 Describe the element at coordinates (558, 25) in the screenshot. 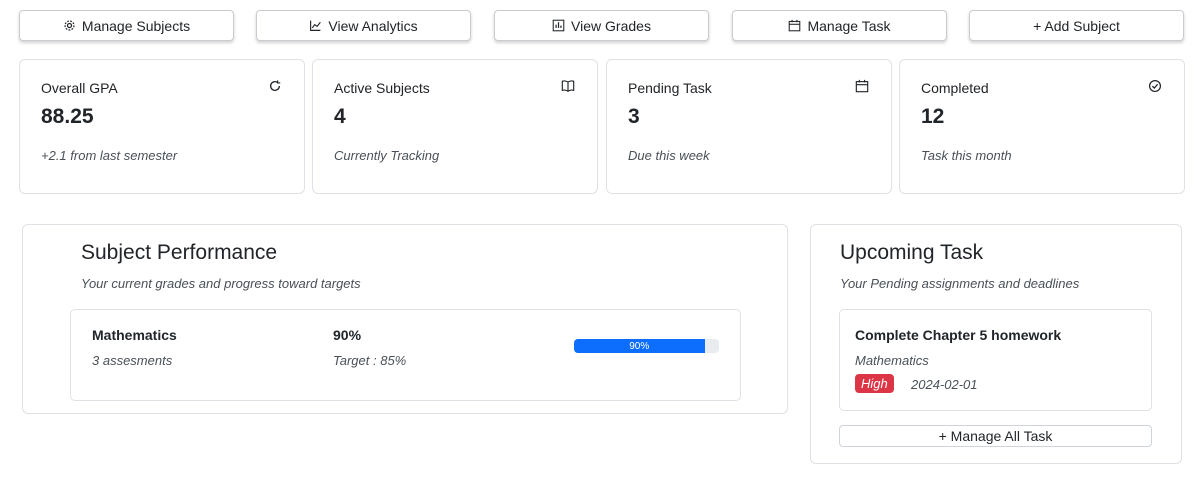

I see `bar-chart-icon` at that location.